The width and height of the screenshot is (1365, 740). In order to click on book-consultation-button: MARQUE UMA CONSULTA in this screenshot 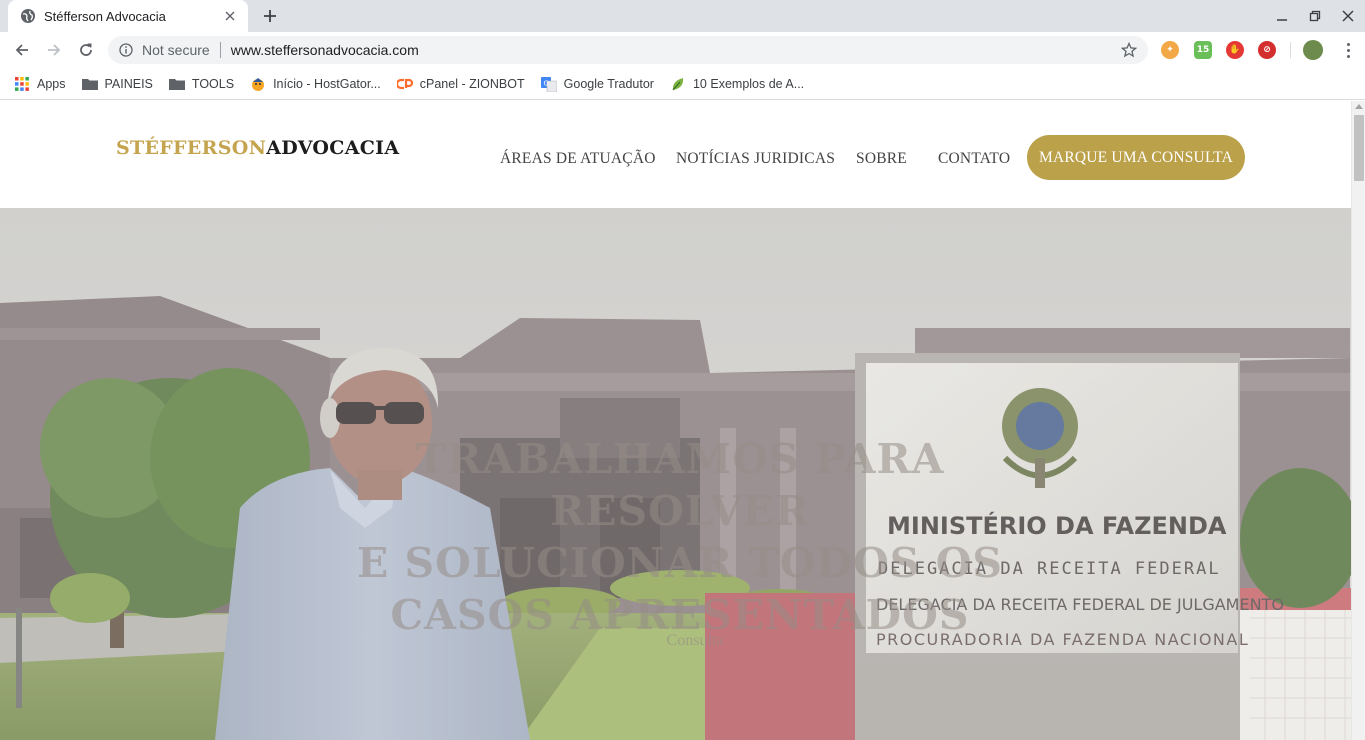, I will do `click(1136, 157)`.